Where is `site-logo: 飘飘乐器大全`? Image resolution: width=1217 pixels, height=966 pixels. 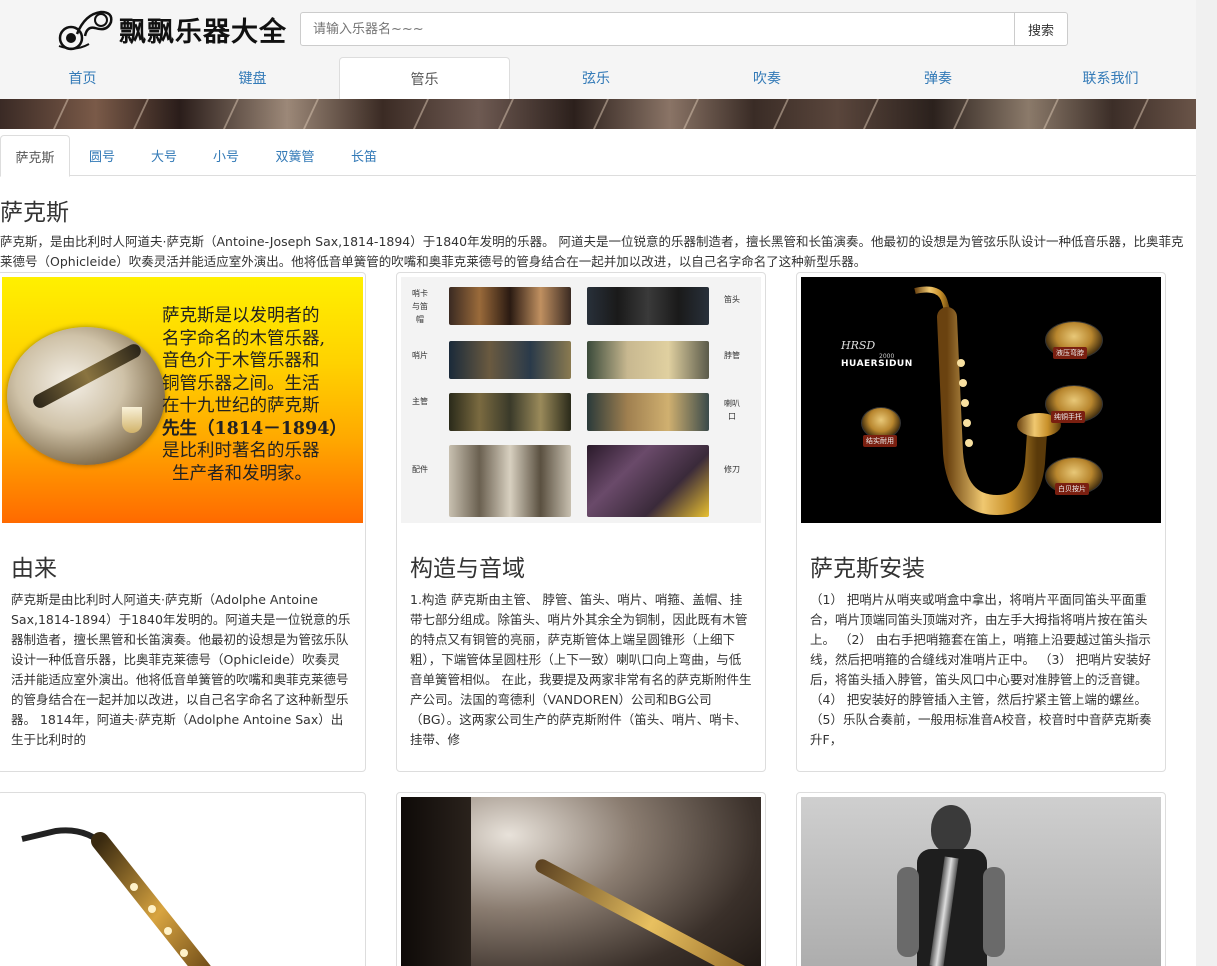 site-logo: 飘飘乐器大全 is located at coordinates (175, 29).